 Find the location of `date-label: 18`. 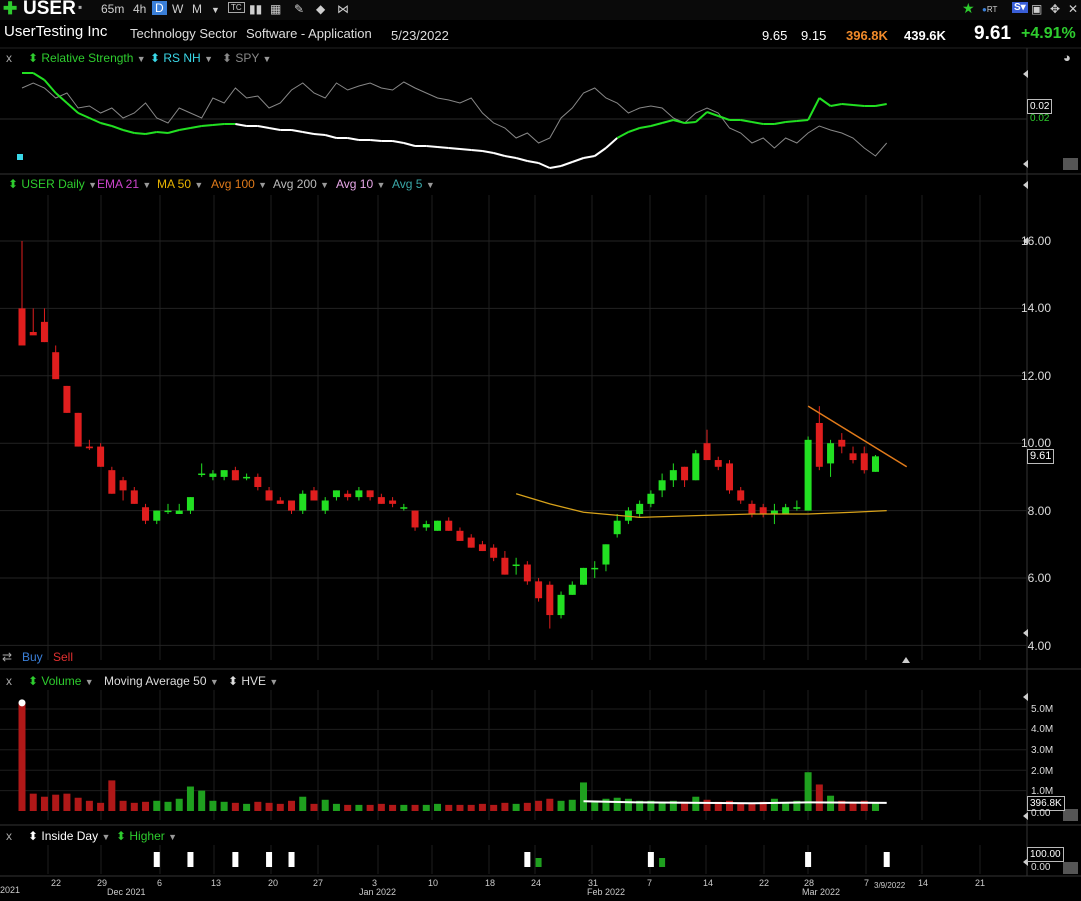

date-label: 18 is located at coordinates (490, 883).